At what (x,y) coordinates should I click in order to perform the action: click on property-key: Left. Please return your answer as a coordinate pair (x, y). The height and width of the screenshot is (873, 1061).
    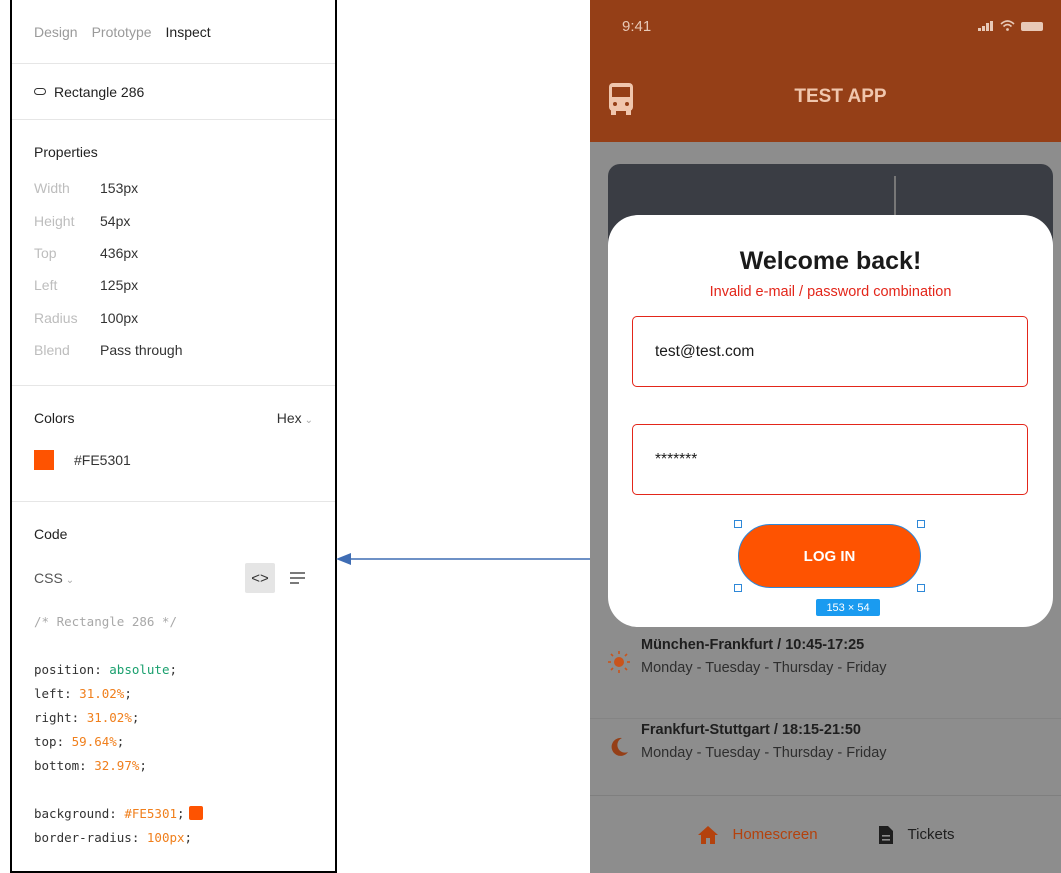
    Looking at the image, I should click on (46, 285).